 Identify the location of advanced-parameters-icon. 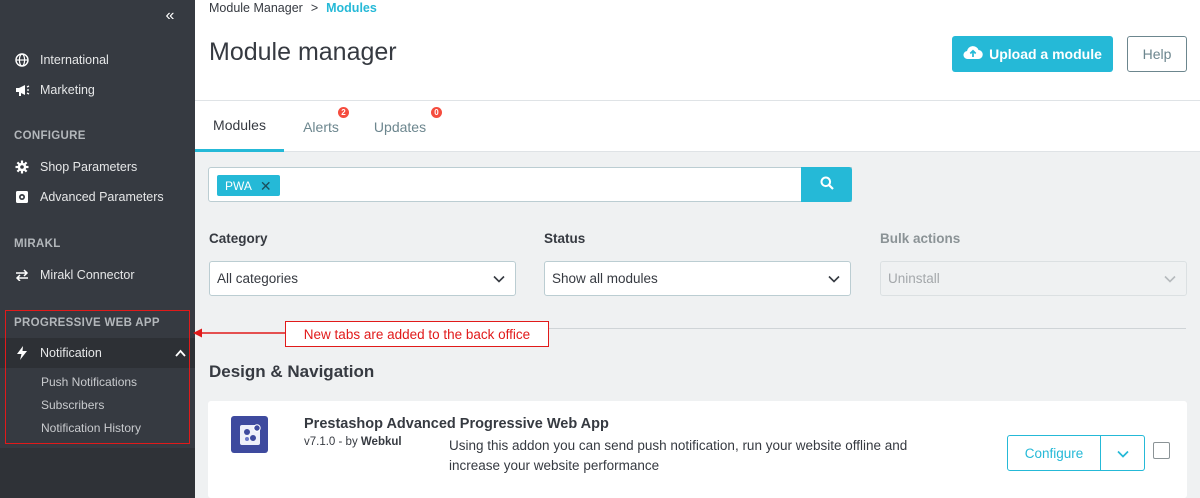
(22, 197).